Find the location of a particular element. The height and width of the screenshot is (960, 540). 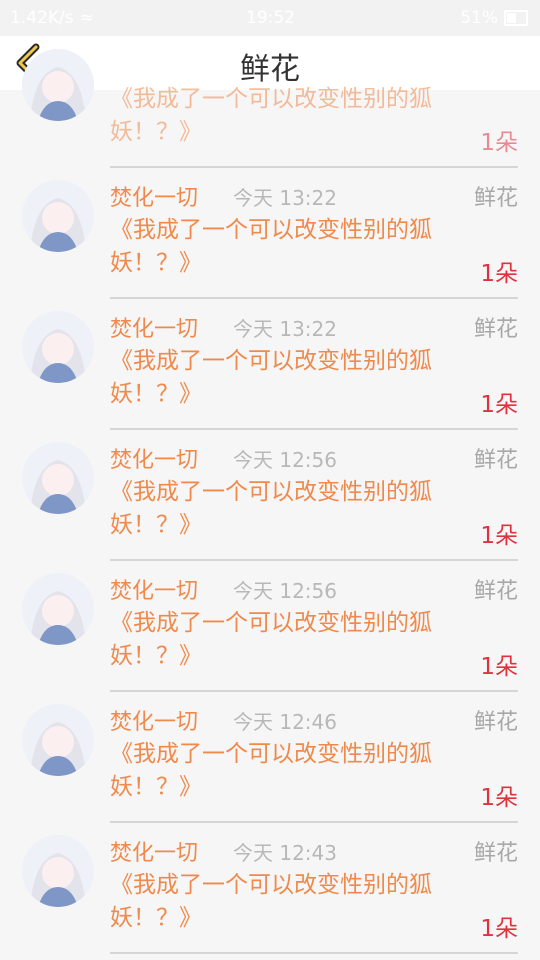

list-item: 焚化一切 今天 12:46 鲜花 《我成了一个可以改变性别的狐妖！？》 1朵 is located at coordinates (270, 757).